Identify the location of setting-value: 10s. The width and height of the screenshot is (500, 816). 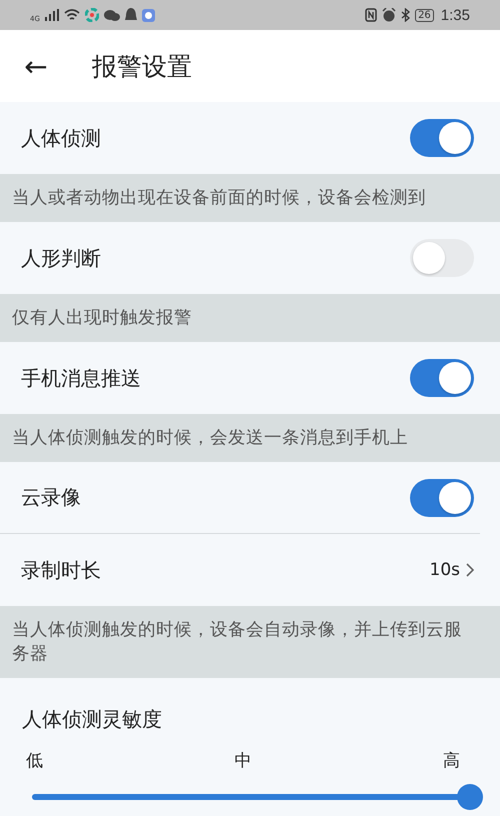
(445, 570).